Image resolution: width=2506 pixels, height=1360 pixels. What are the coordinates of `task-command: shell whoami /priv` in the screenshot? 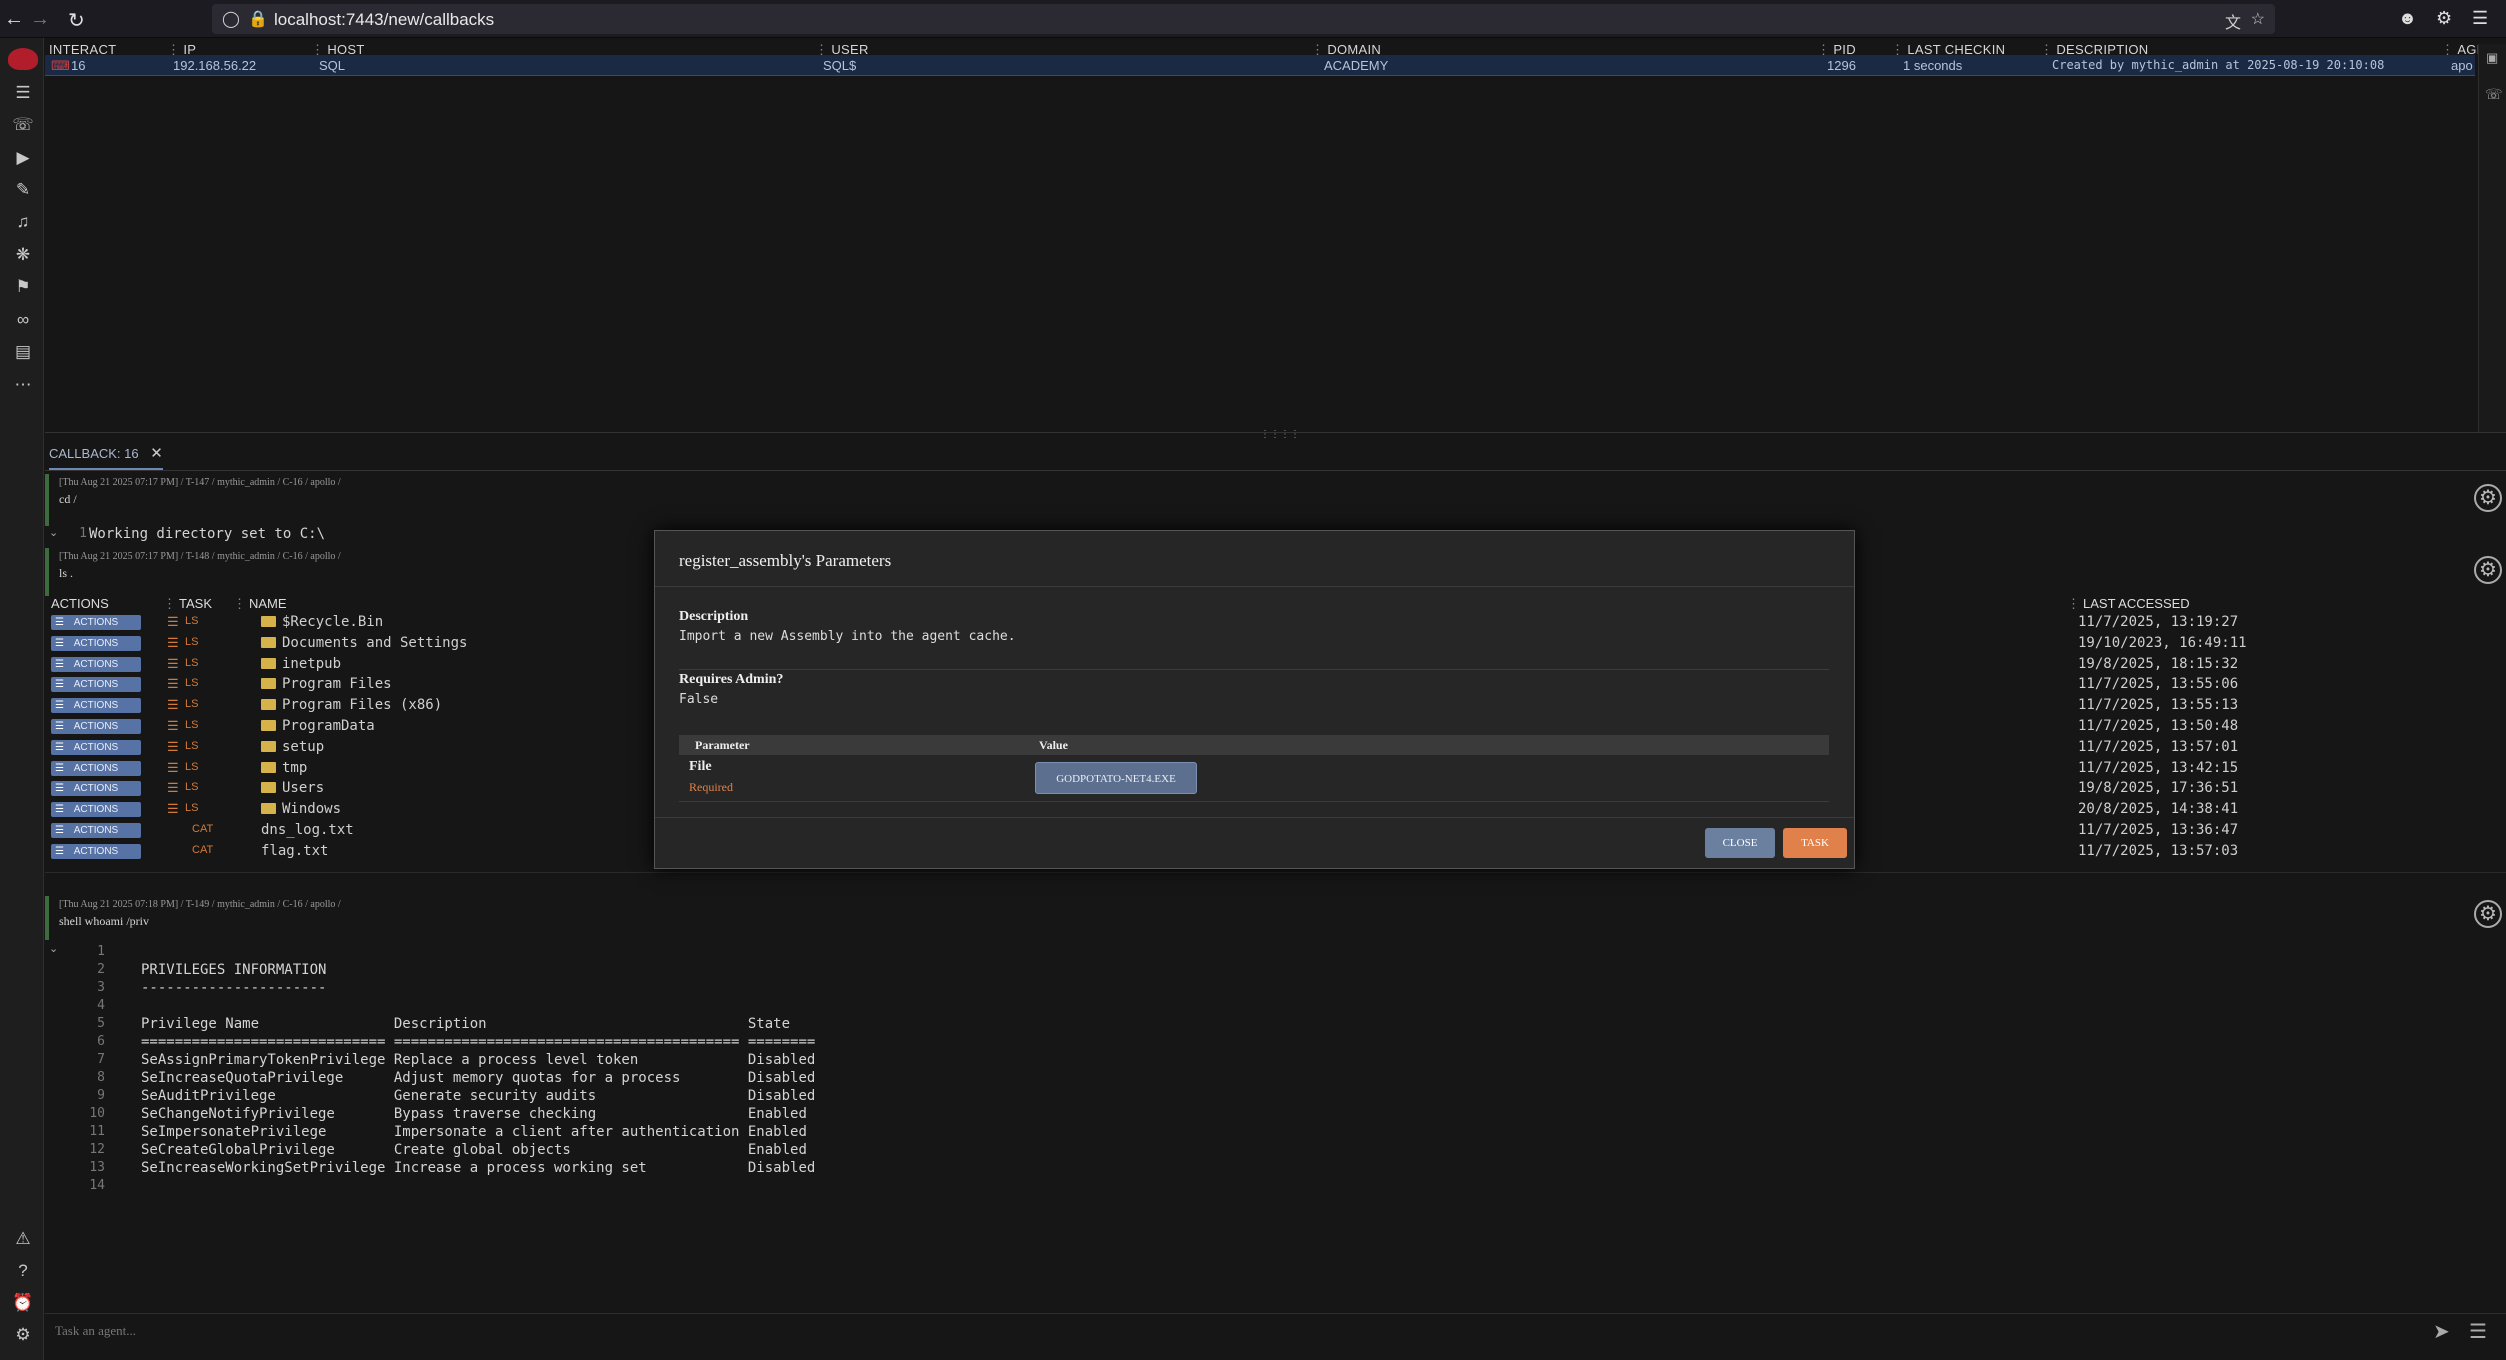 It's located at (104, 921).